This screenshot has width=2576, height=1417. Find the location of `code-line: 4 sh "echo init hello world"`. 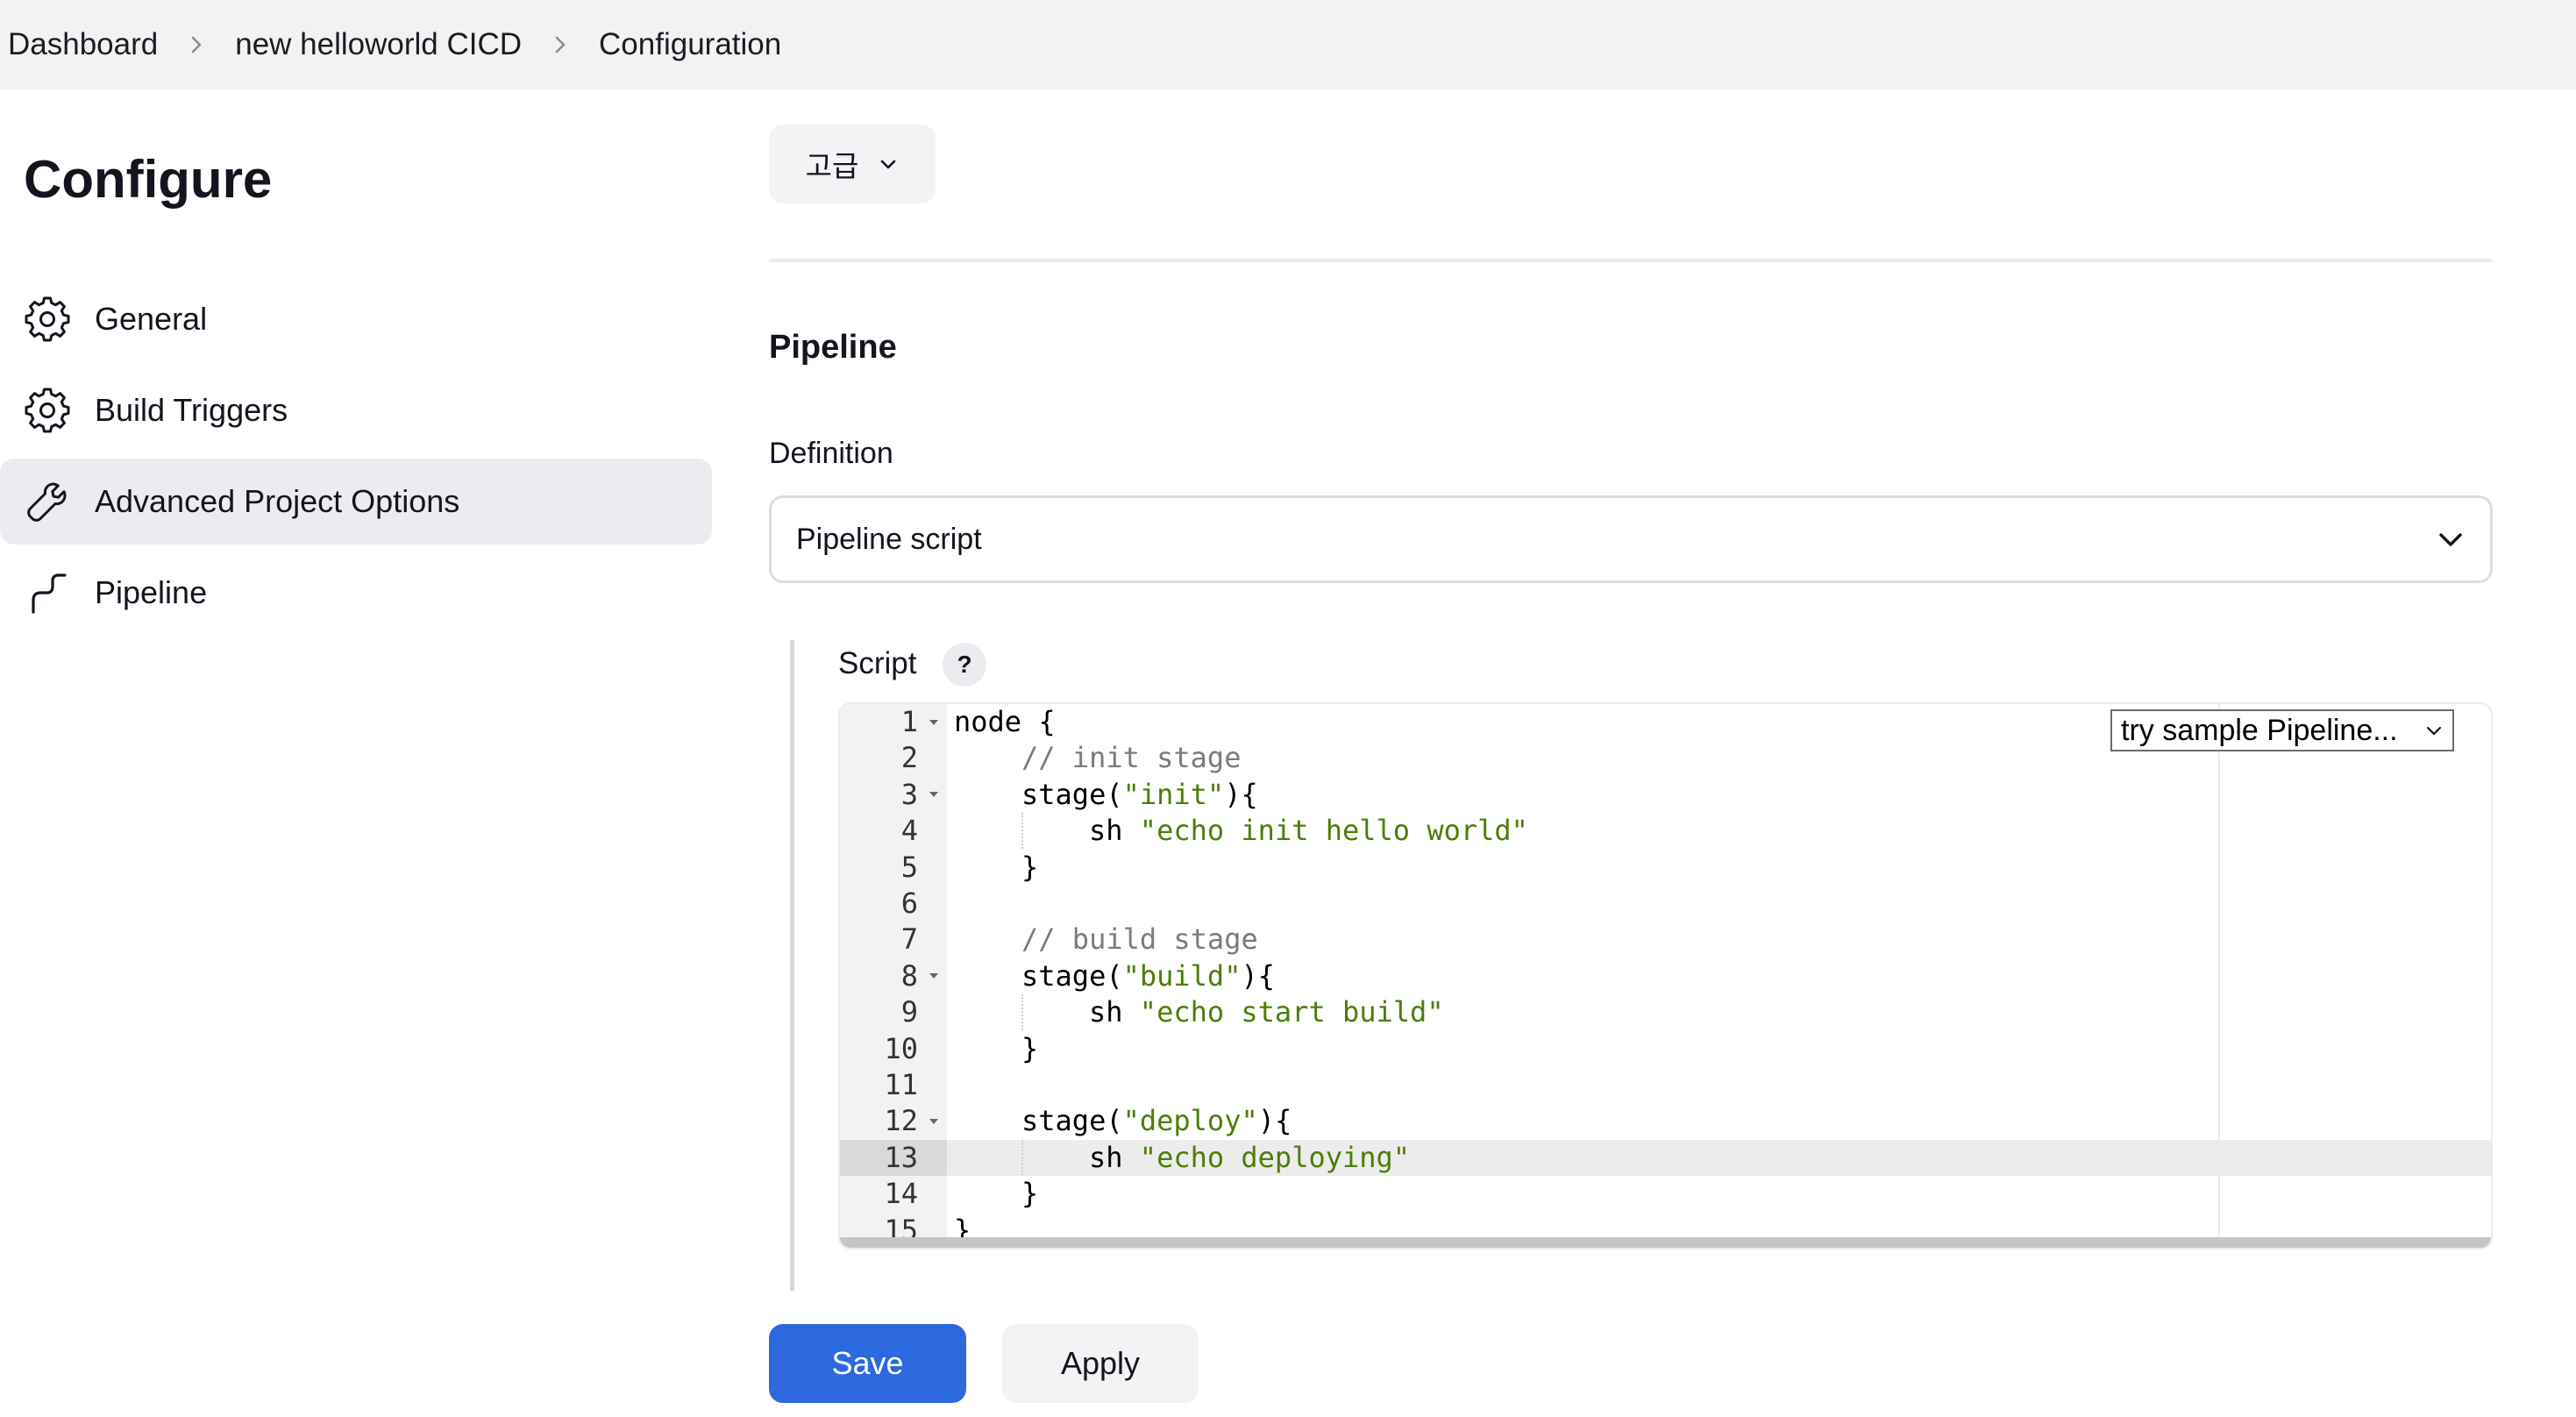

code-line: 4 sh "echo init hello world" is located at coordinates (1665, 831).